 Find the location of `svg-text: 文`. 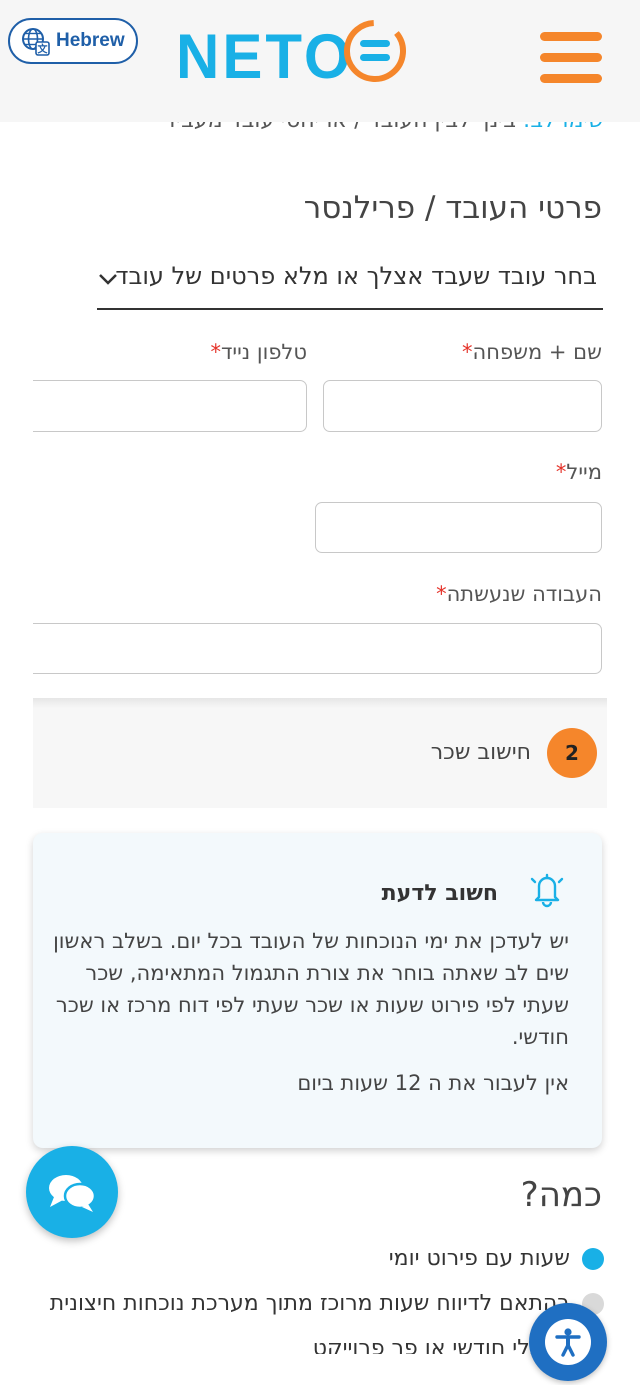

svg-text: 文 is located at coordinates (43, 49).